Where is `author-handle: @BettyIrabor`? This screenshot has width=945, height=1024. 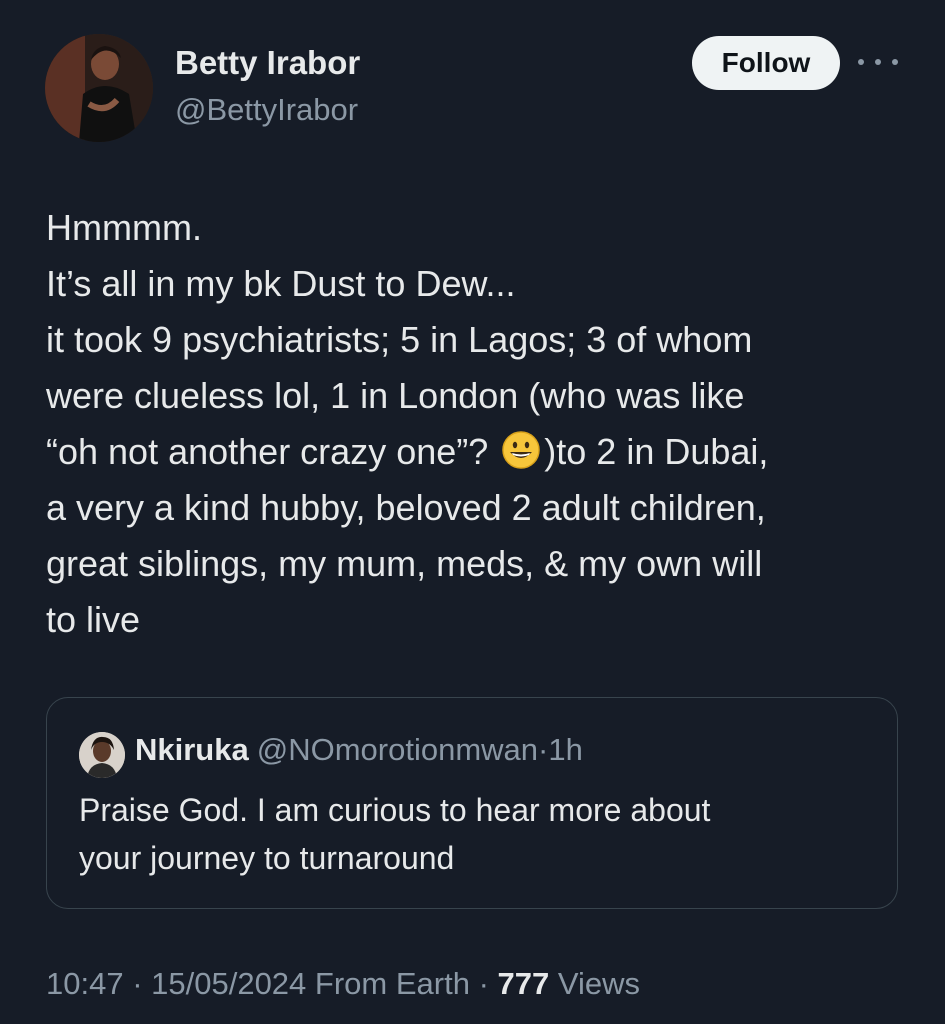
author-handle: @BettyIrabor is located at coordinates (266, 110).